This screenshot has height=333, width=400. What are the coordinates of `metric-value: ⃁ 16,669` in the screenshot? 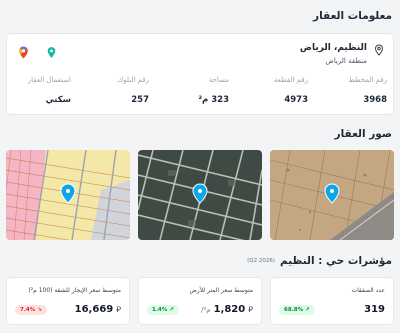 It's located at (98, 309).